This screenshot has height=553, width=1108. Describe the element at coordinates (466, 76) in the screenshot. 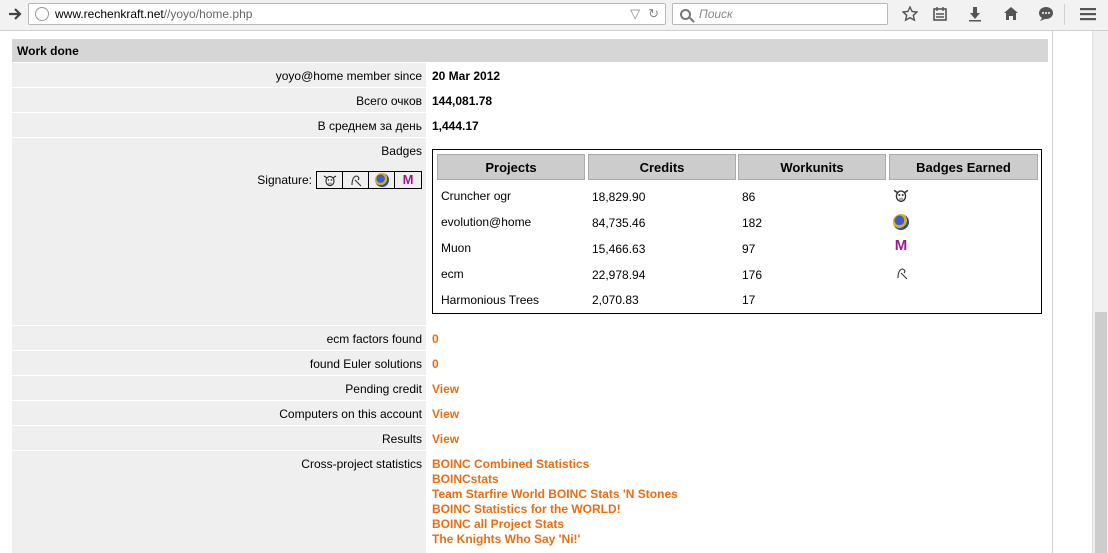

I see `row-value: 20 Mar 2012` at that location.